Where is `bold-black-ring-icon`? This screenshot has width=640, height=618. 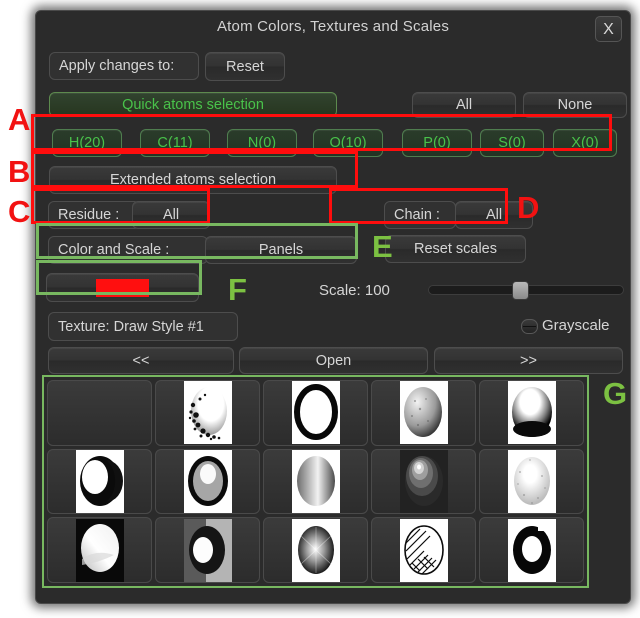 bold-black-ring-icon is located at coordinates (531, 550).